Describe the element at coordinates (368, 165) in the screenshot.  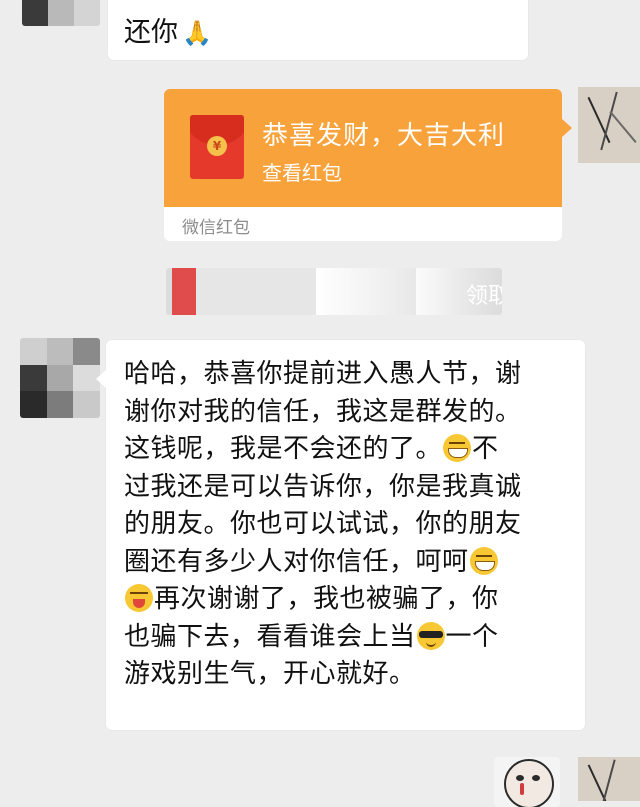
I see `red-packet-message: ¥ 恭喜发财，大吉大利 查看红包 微信红包` at that location.